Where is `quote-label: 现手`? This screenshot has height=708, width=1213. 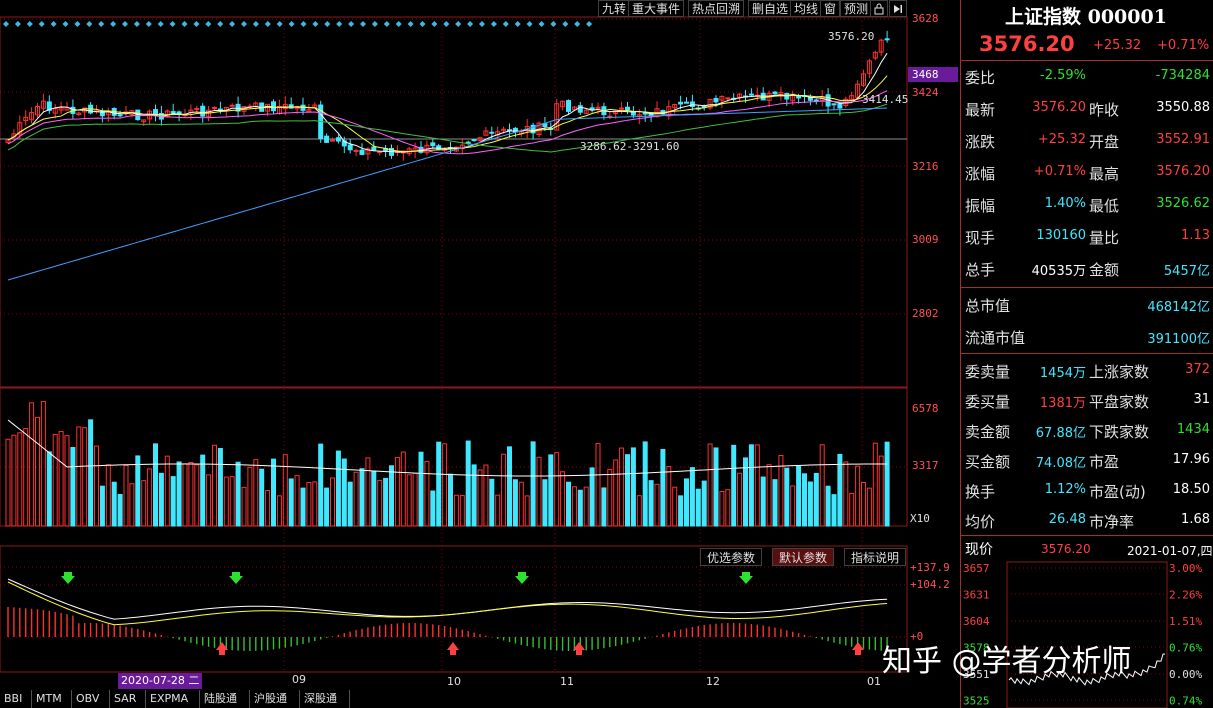 quote-label: 现手 is located at coordinates (980, 238).